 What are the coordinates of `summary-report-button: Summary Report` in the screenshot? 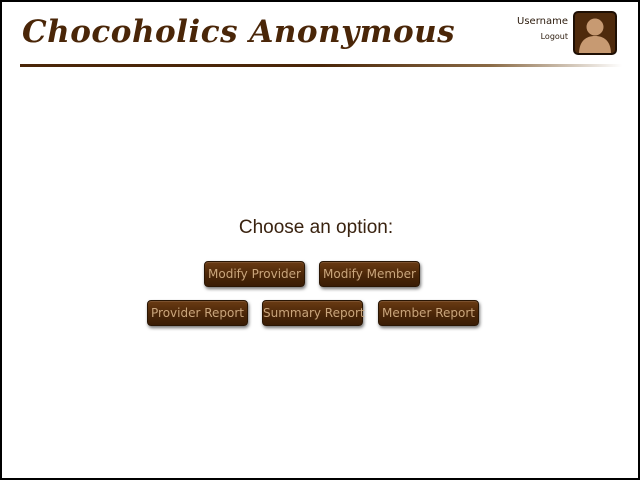 It's located at (313, 313).